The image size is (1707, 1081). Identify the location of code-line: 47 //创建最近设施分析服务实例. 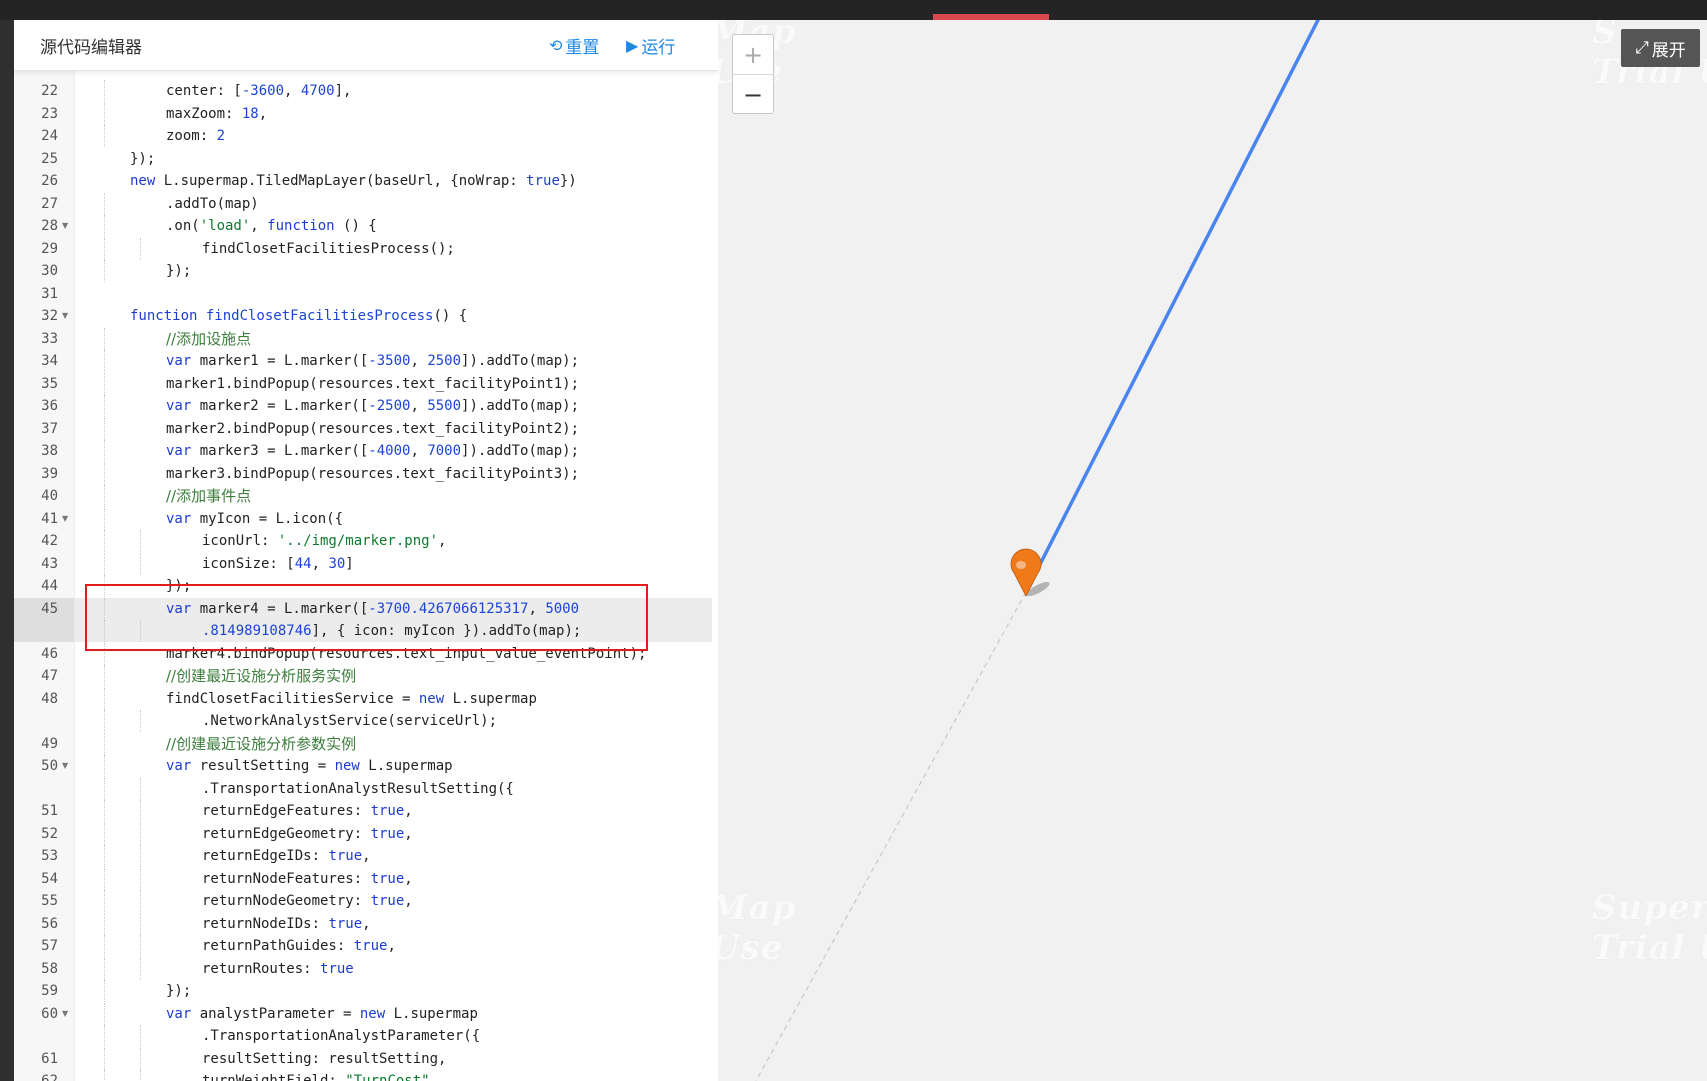
(366, 676).